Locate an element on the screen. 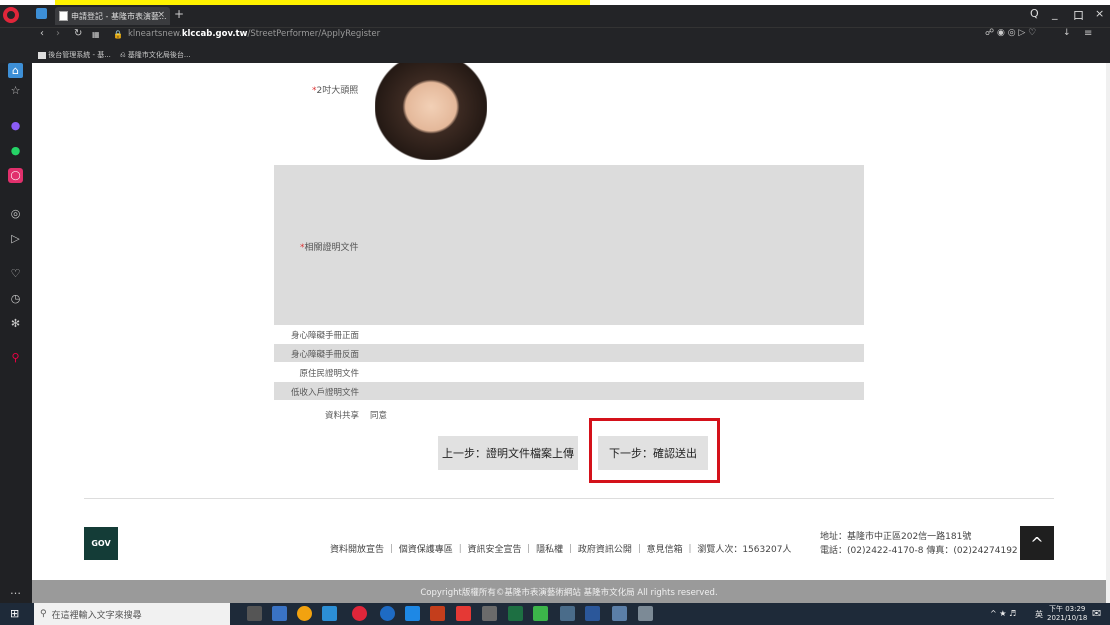 This screenshot has height=625, width=1110. back-icon: ‹ is located at coordinates (42, 33).